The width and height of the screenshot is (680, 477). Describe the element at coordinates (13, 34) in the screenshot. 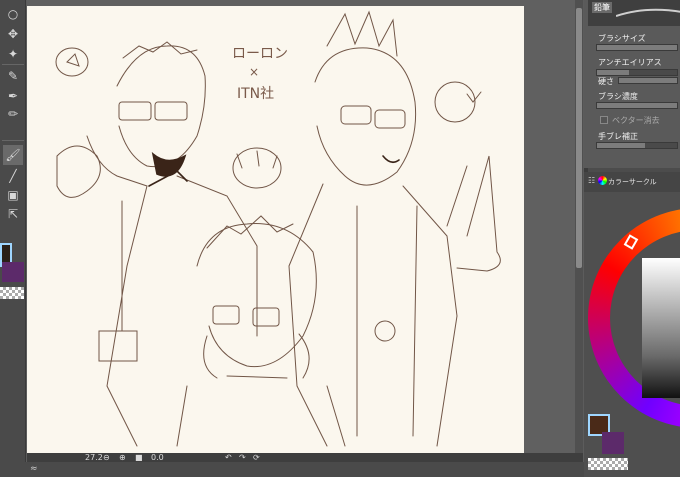

I see `move-tool-icon: ✥` at that location.